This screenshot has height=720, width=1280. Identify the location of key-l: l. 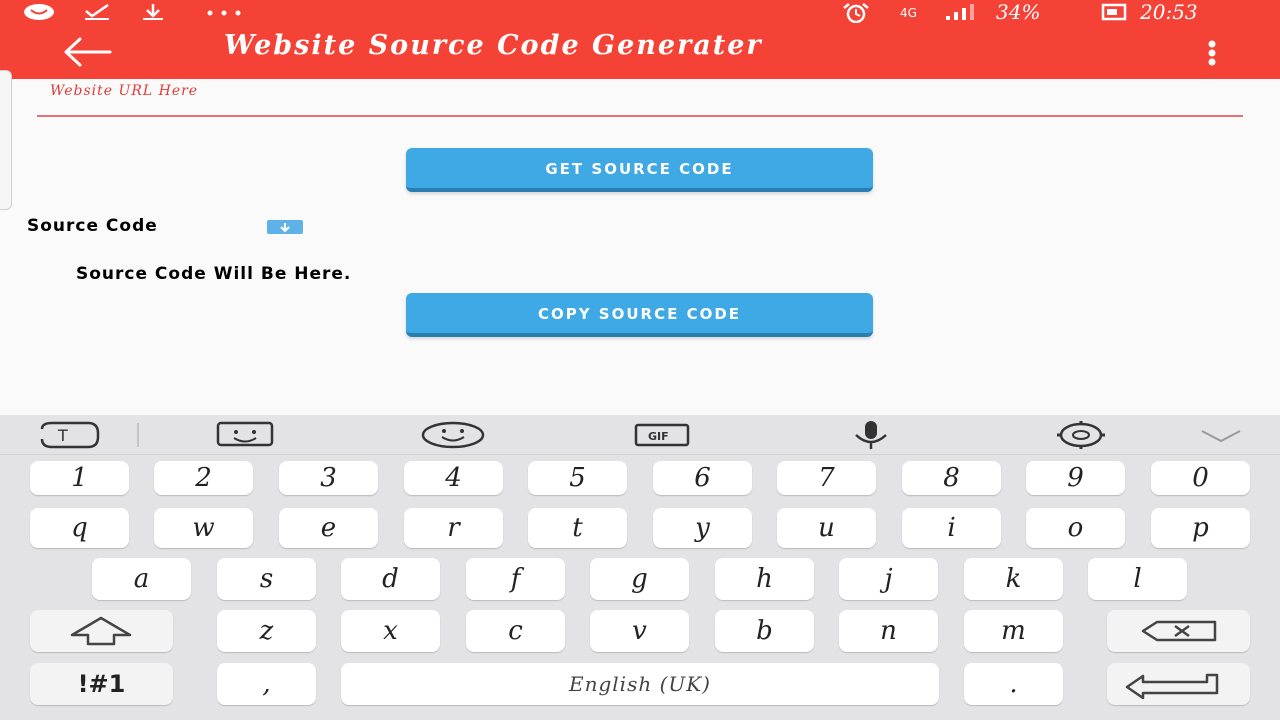
(1137, 579).